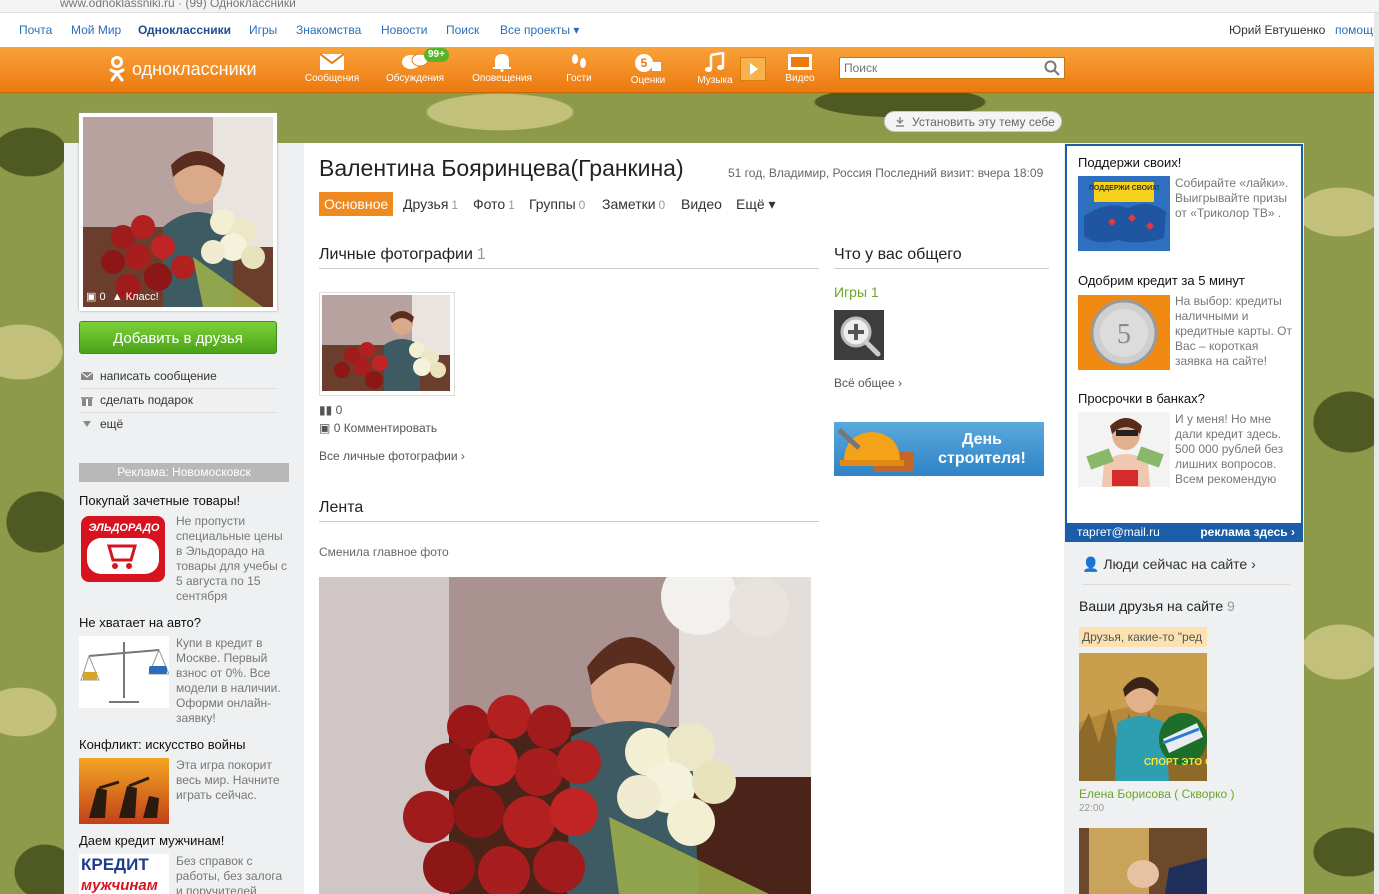 This screenshot has width=1379, height=894. What do you see at coordinates (378, 428) in the screenshot?
I see `photo-comment-link: ▣ 0 Комментировать` at bounding box center [378, 428].